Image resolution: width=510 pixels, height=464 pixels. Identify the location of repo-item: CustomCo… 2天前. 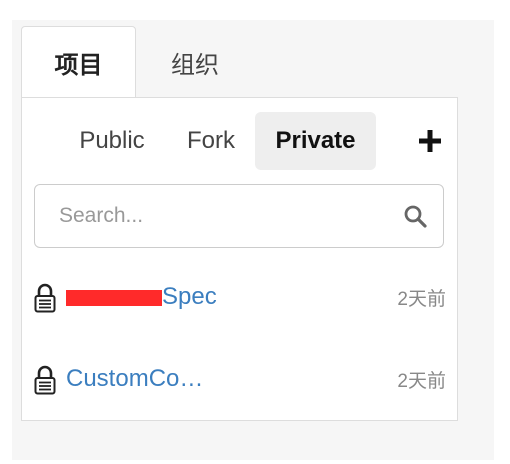
(240, 379).